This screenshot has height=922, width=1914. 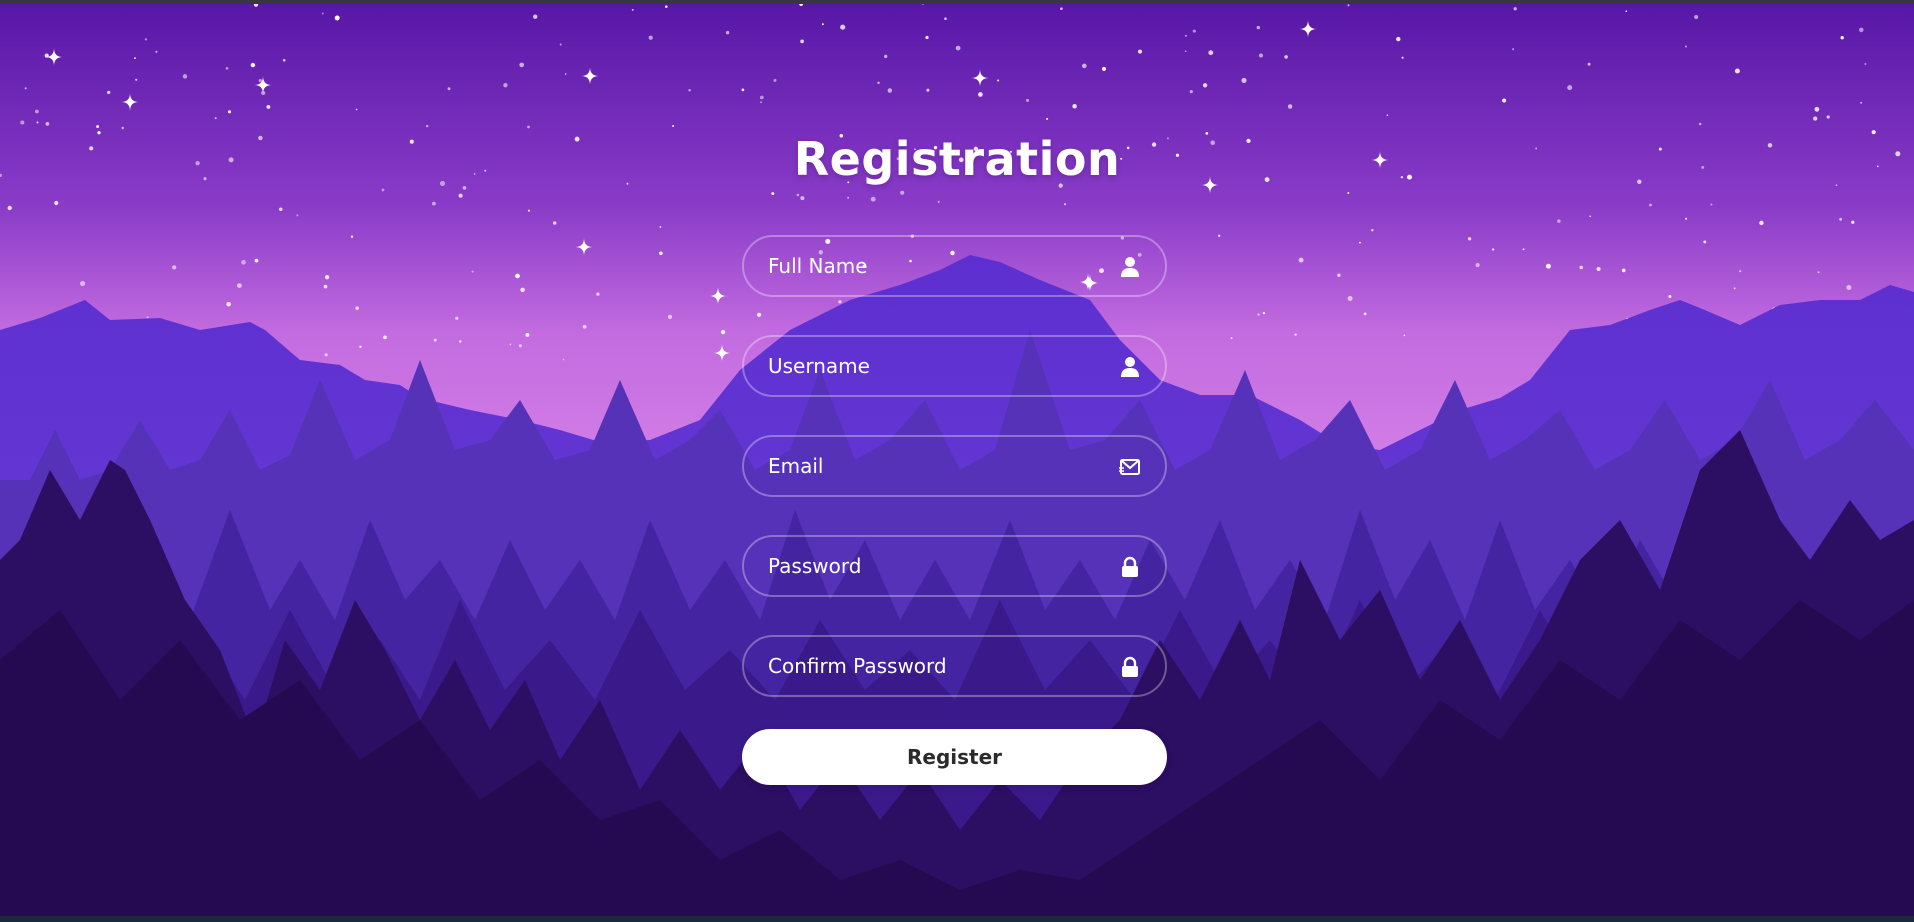 What do you see at coordinates (1130, 667) in the screenshot?
I see `lock-icon` at bounding box center [1130, 667].